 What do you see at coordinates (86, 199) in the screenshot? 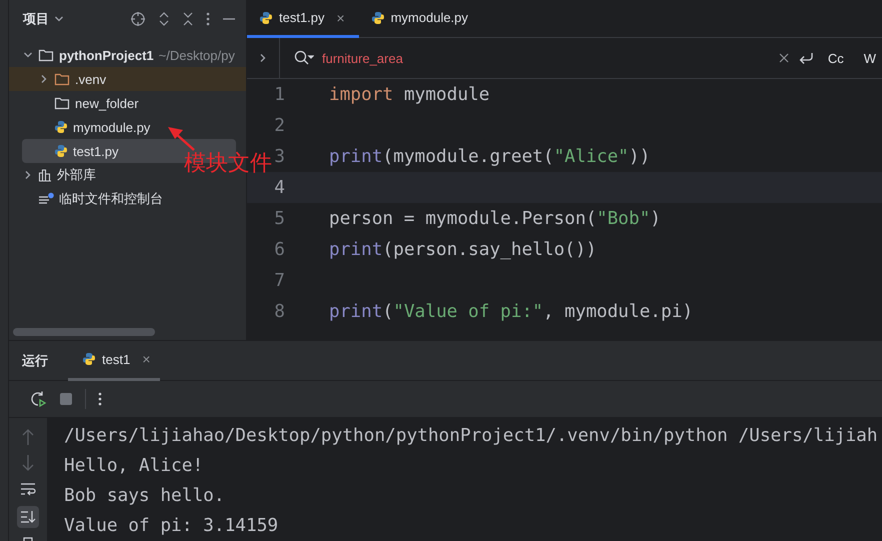
I see `tree-item: 临时文件和控制台` at bounding box center [86, 199].